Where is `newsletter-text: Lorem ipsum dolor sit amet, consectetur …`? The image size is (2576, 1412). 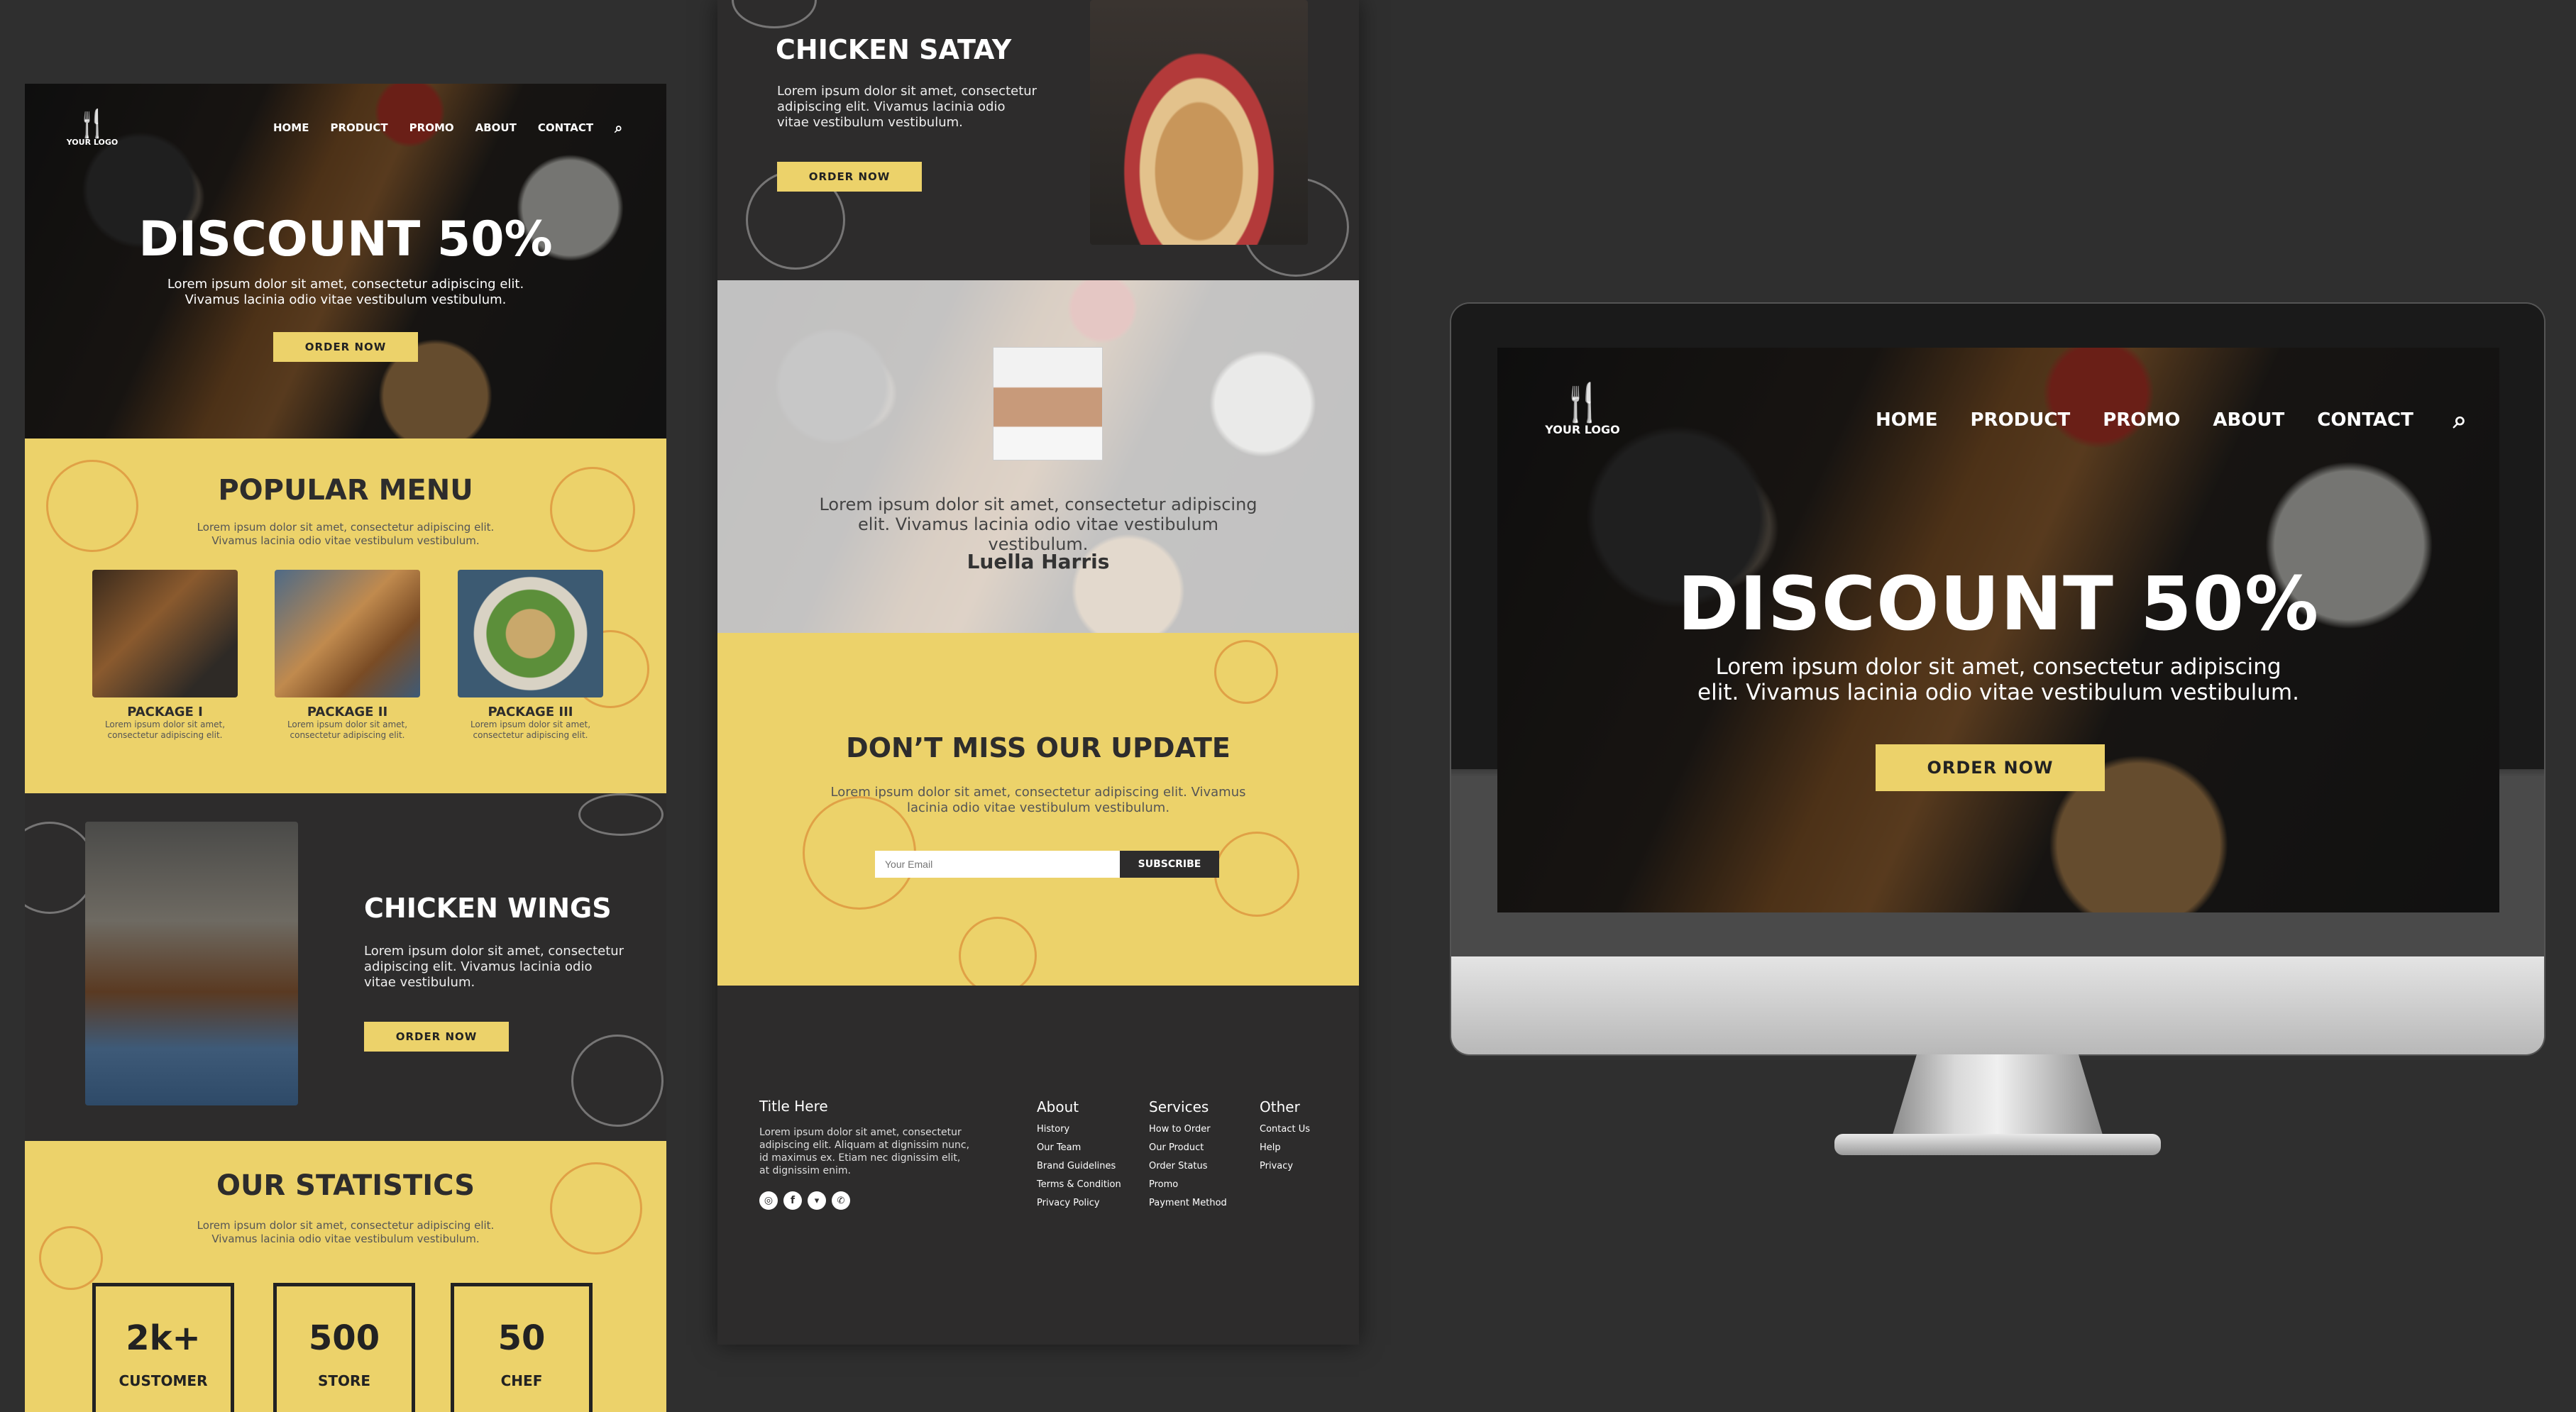 newsletter-text: Lorem ipsum dolor sit amet, consectetur … is located at coordinates (1038, 800).